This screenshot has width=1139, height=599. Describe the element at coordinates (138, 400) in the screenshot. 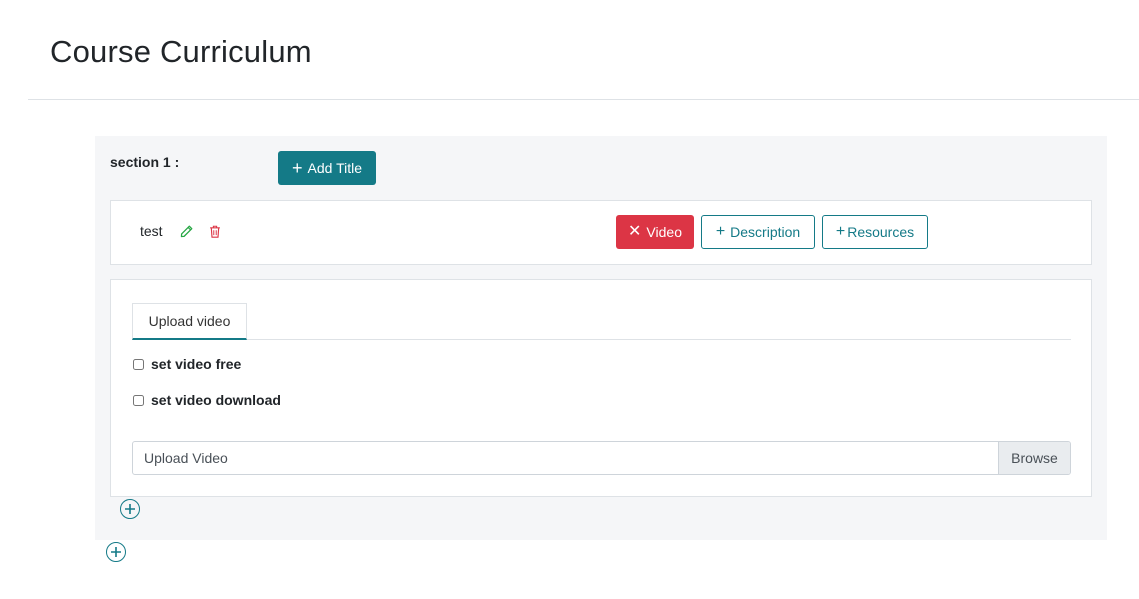

I see `set-video-download-checkbox` at that location.